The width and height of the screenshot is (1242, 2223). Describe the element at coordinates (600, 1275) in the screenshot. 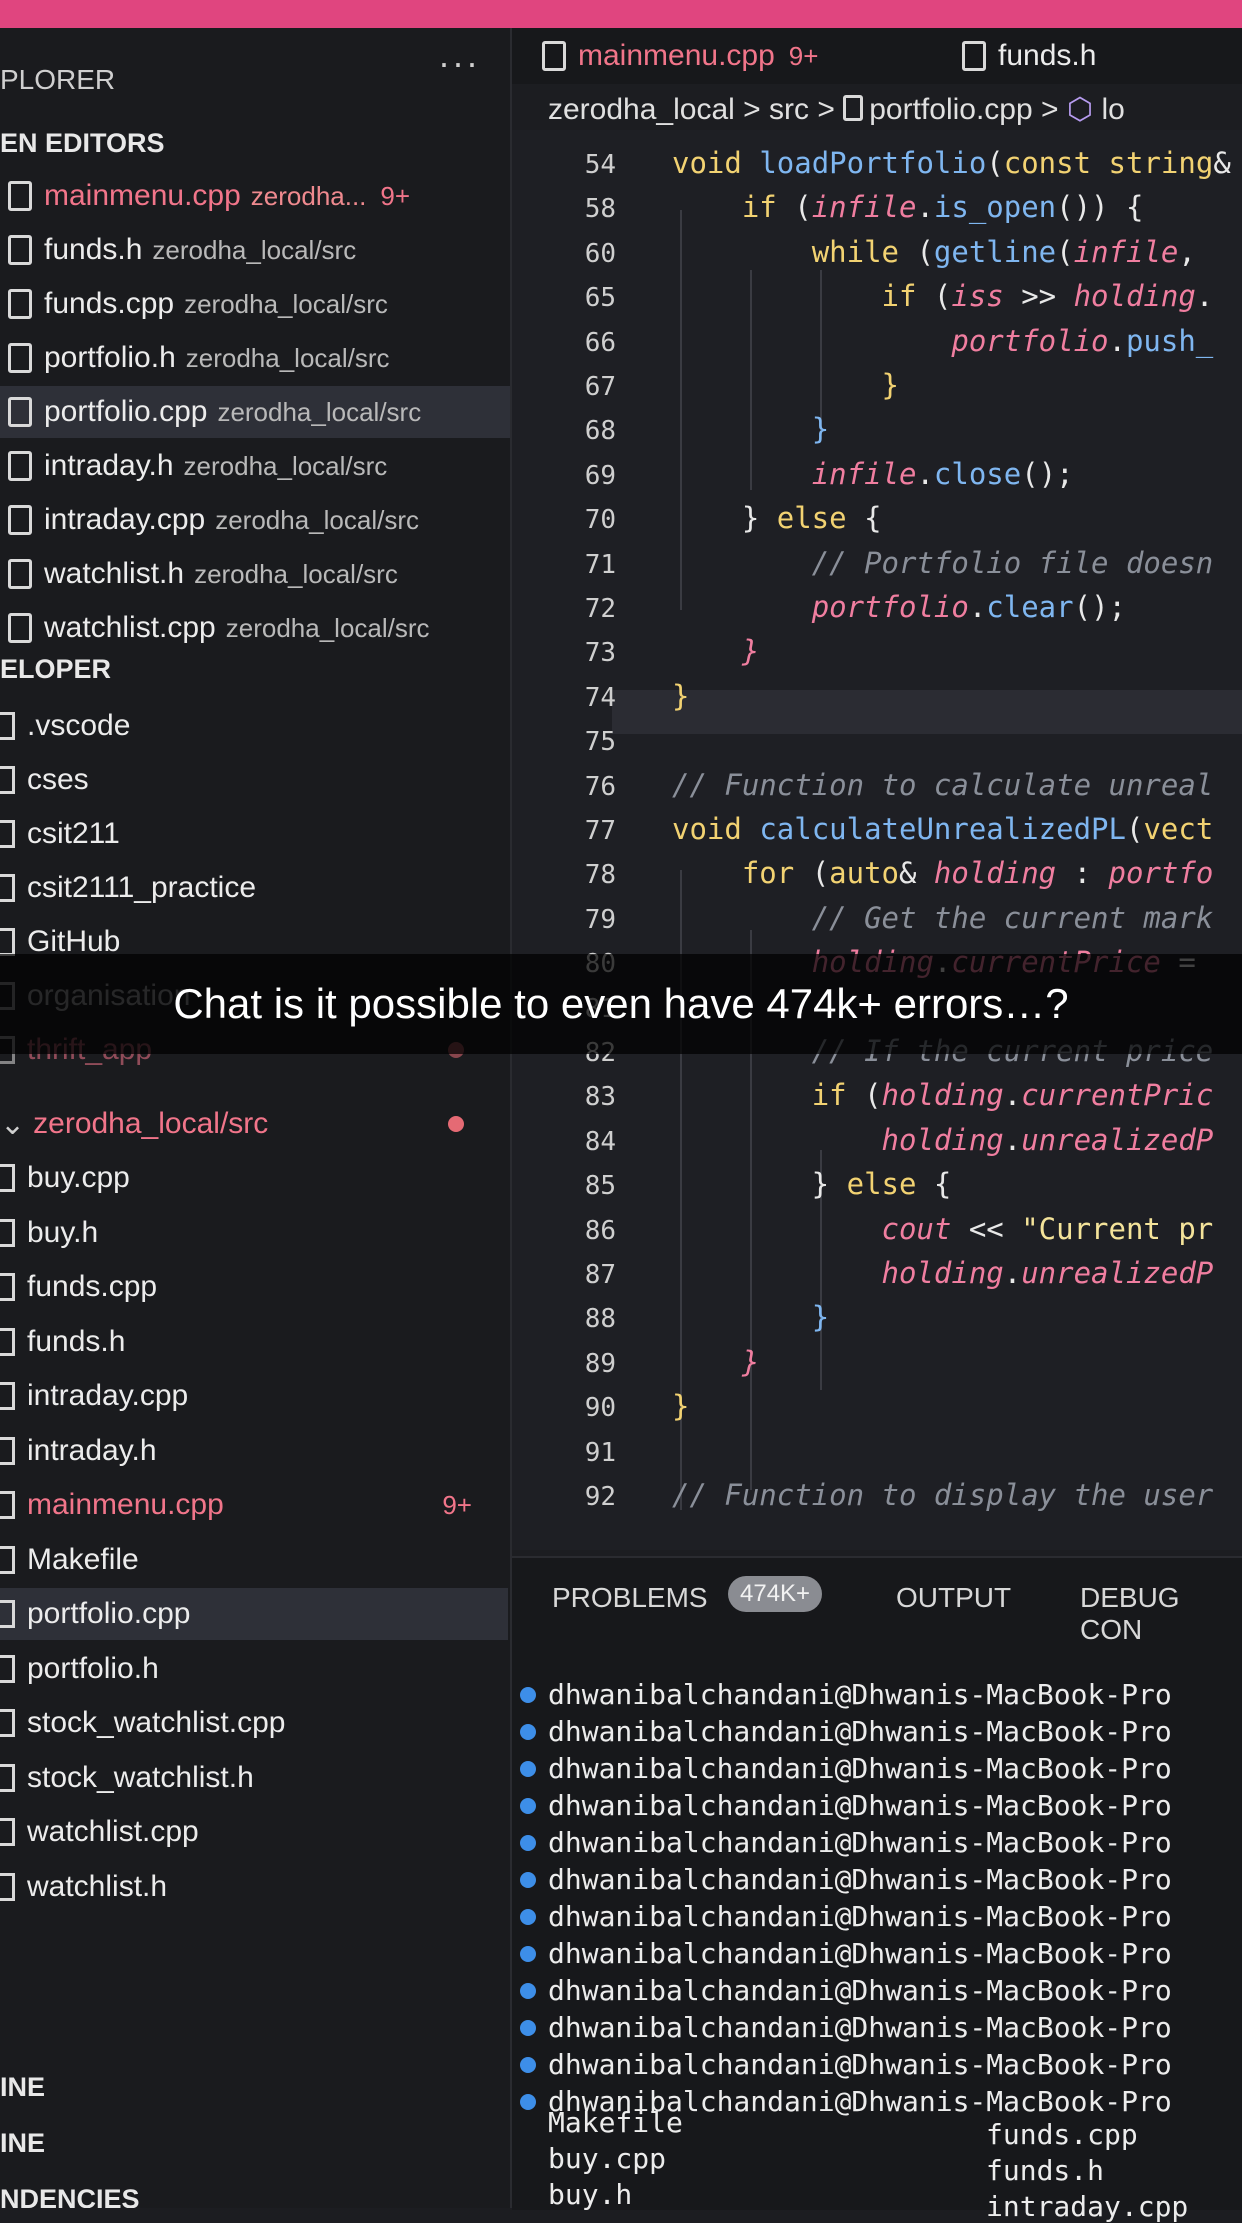

I see `line-number: 87` at that location.